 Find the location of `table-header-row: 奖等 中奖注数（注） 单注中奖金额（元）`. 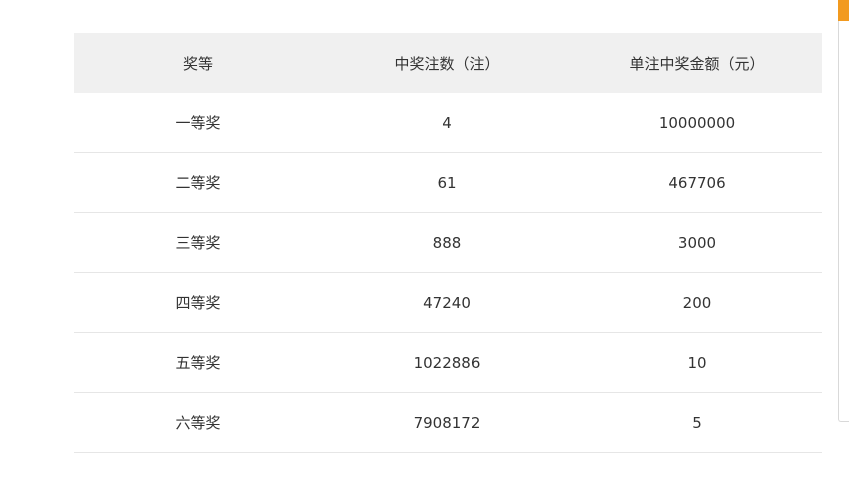

table-header-row: 奖等 中奖注数（注） 单注中奖金额（元） is located at coordinates (448, 63).